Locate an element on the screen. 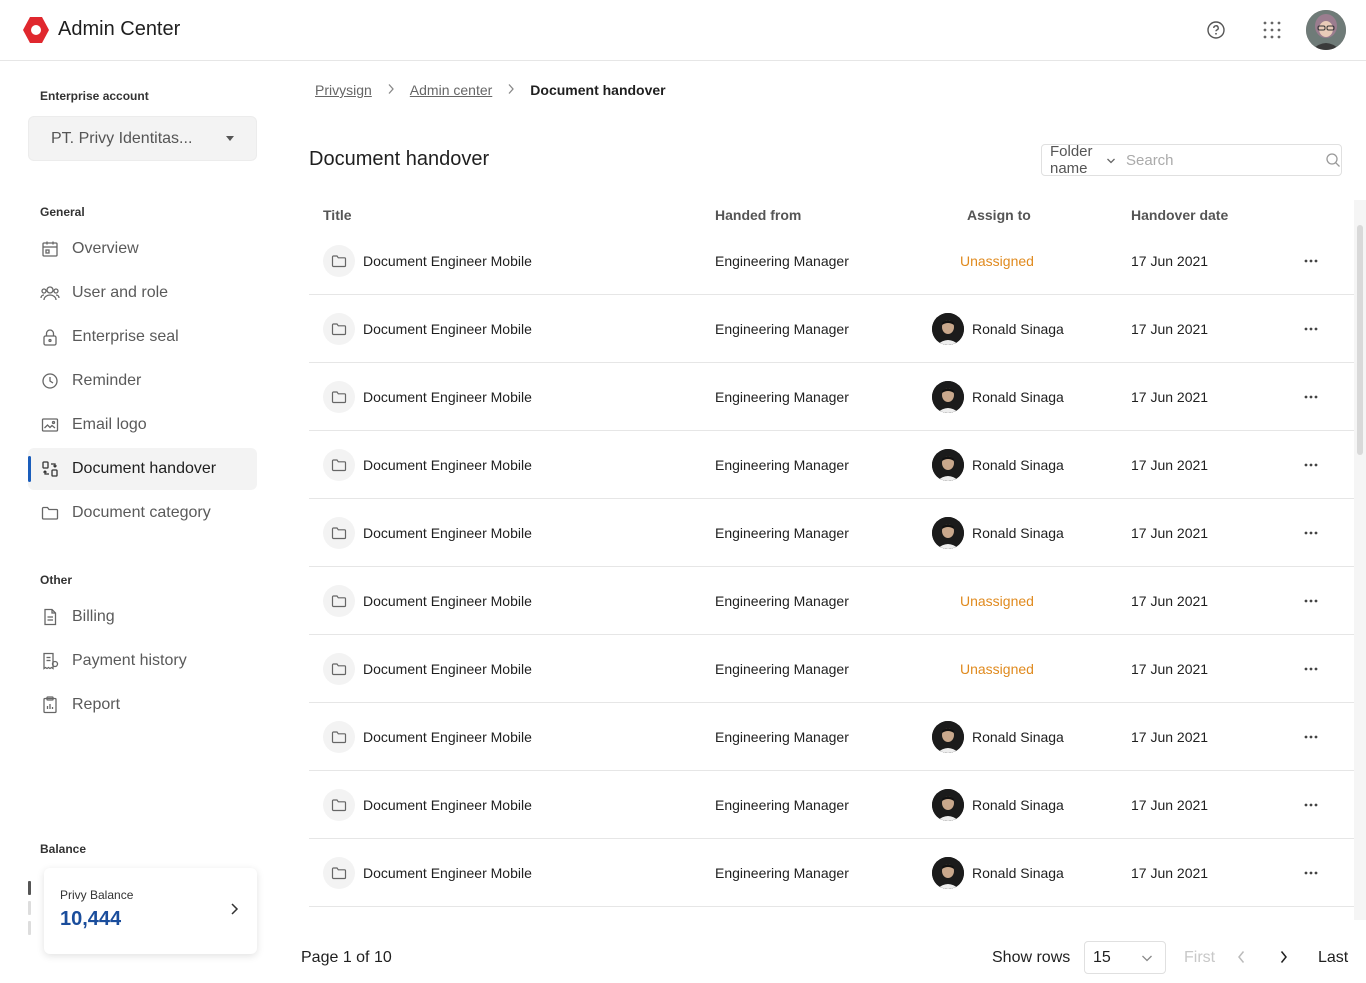 This screenshot has width=1366, height=983. breadcrumb-admin-center: Admin center is located at coordinates (451, 90).